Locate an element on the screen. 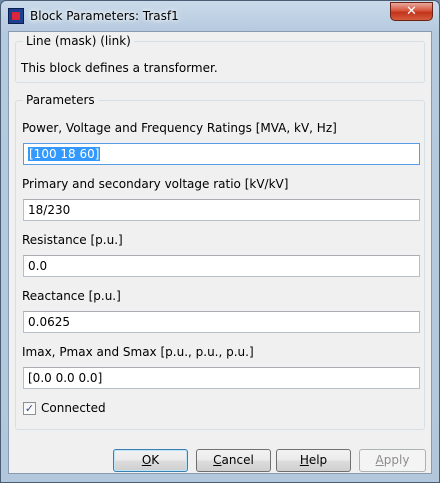 The width and height of the screenshot is (440, 483). ok-button-label: K is located at coordinates (155, 460).